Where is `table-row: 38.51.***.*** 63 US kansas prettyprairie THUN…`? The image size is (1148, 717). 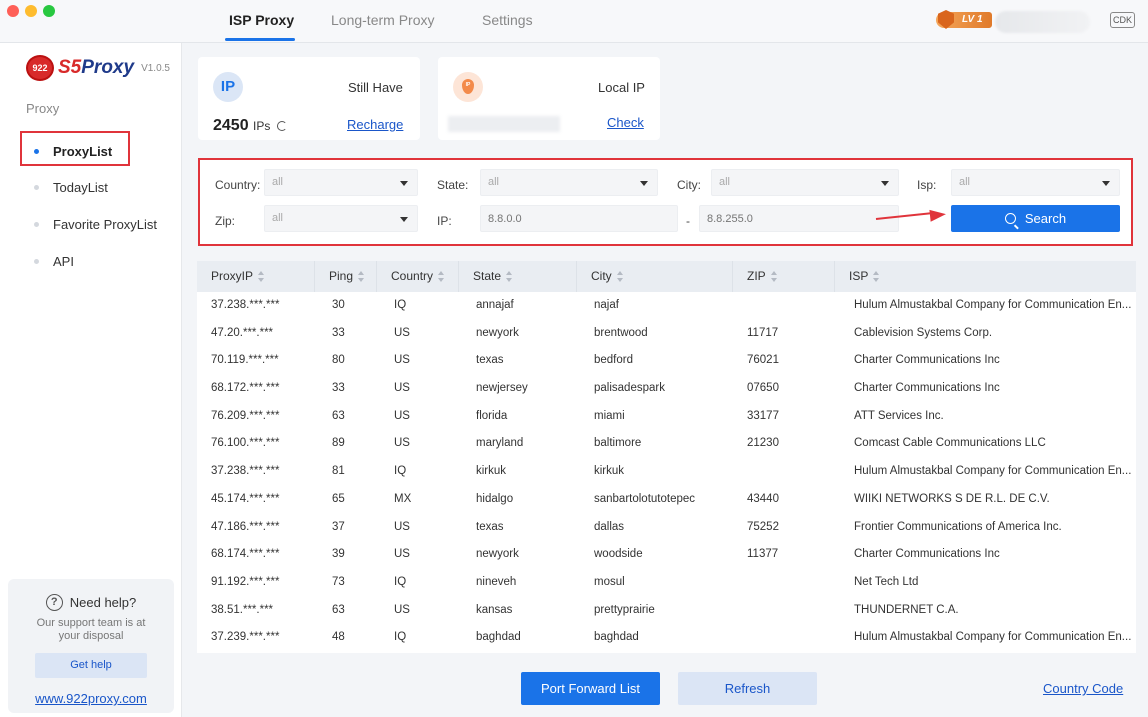 table-row: 38.51.***.*** 63 US kansas prettyprairie THUN… is located at coordinates (666, 611).